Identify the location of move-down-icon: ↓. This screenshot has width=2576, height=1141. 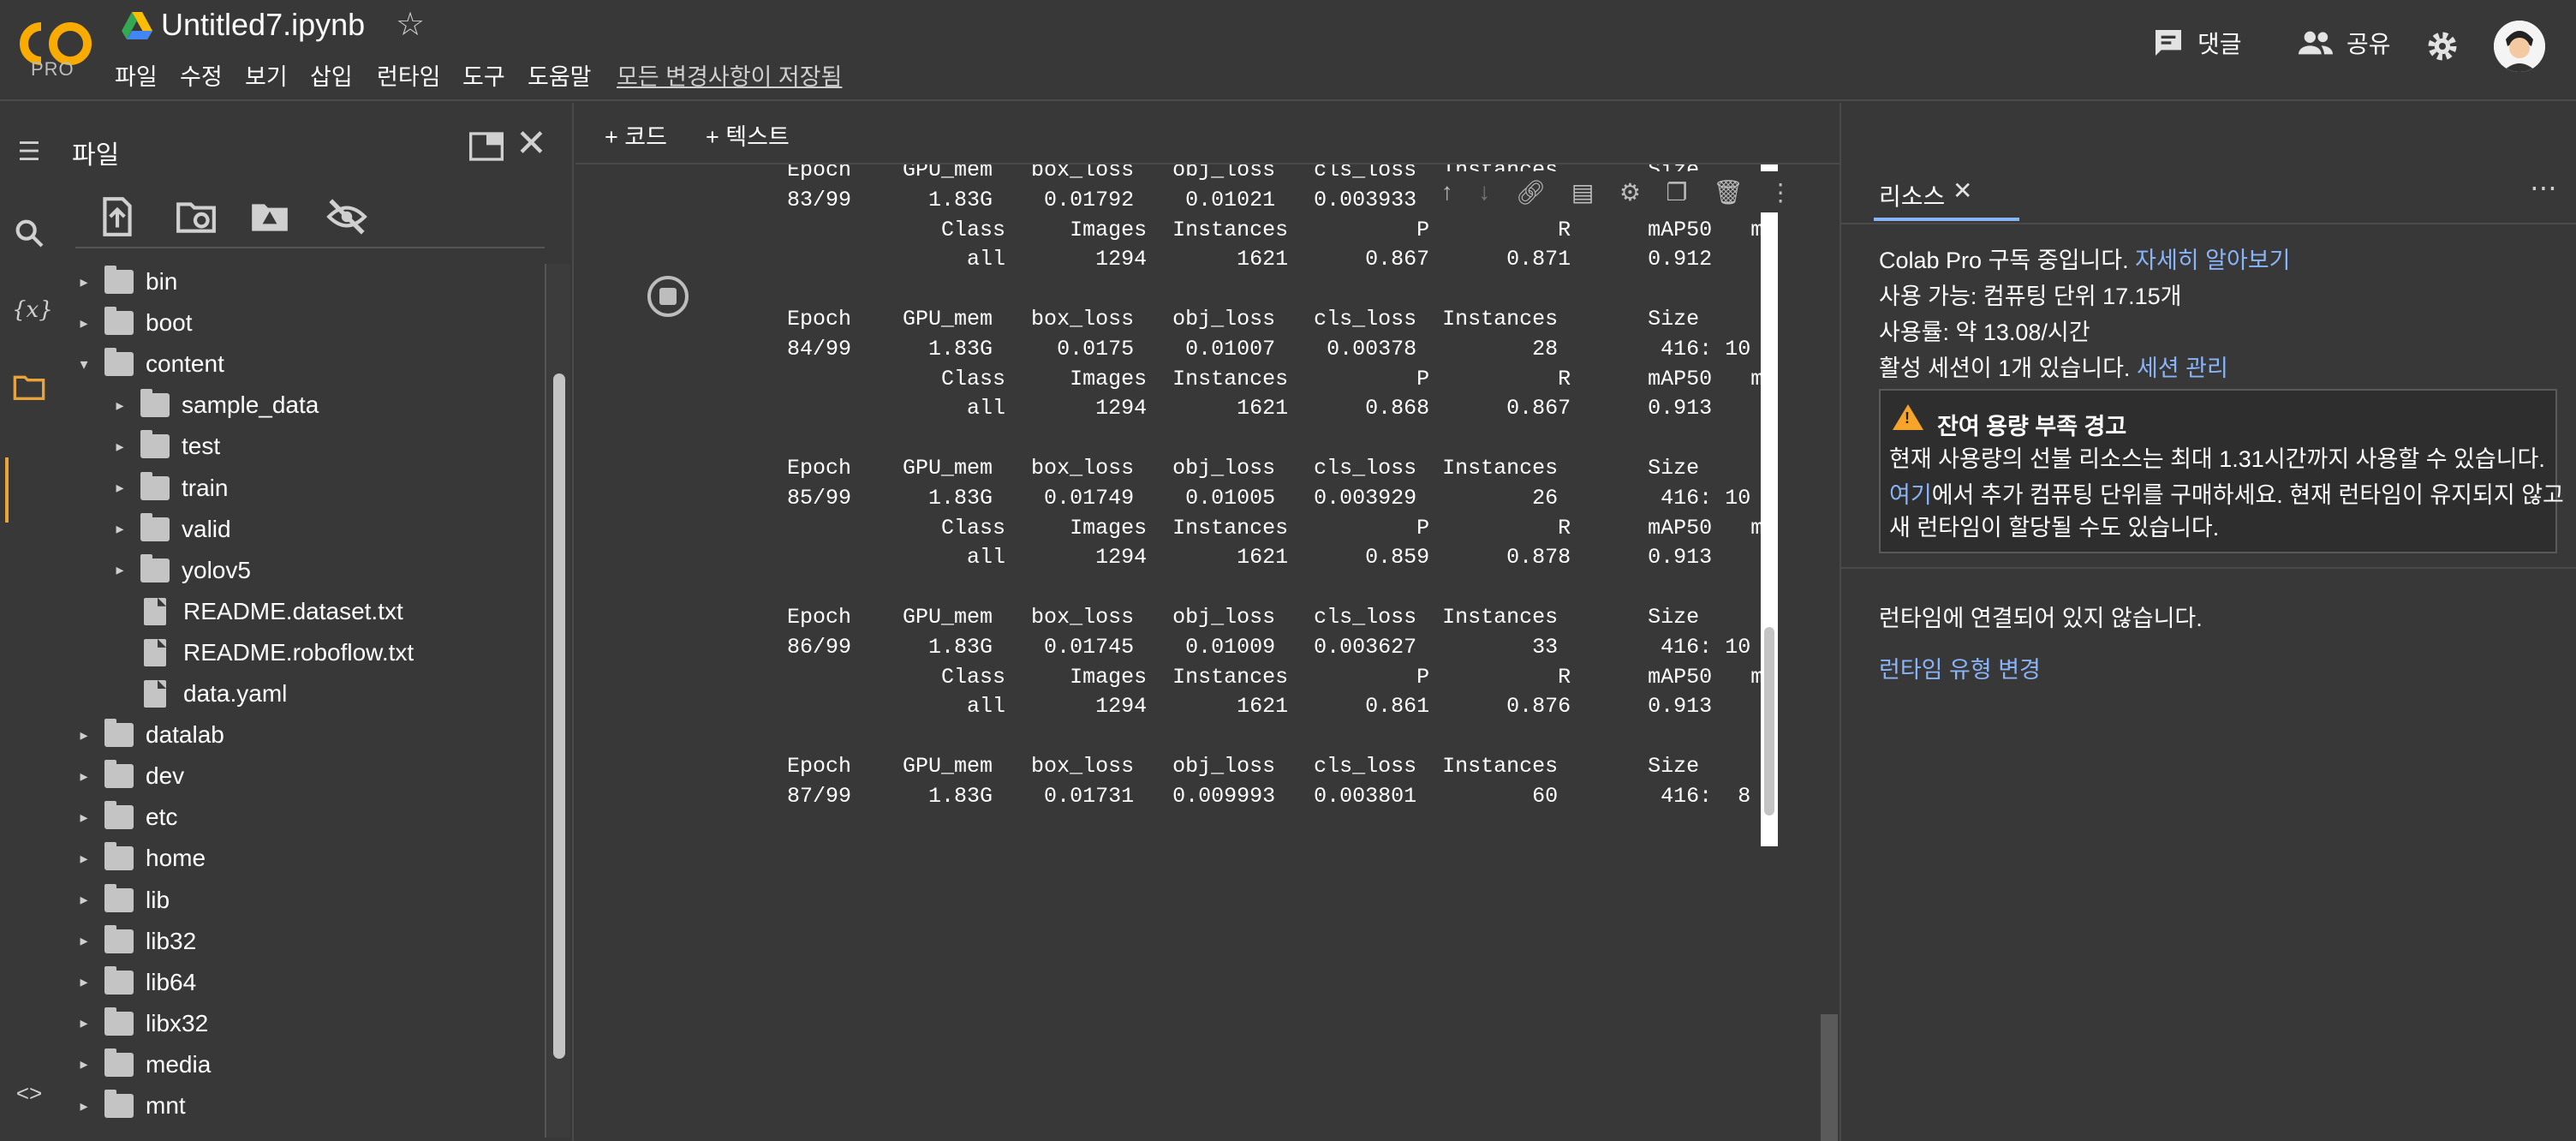
(1484, 192).